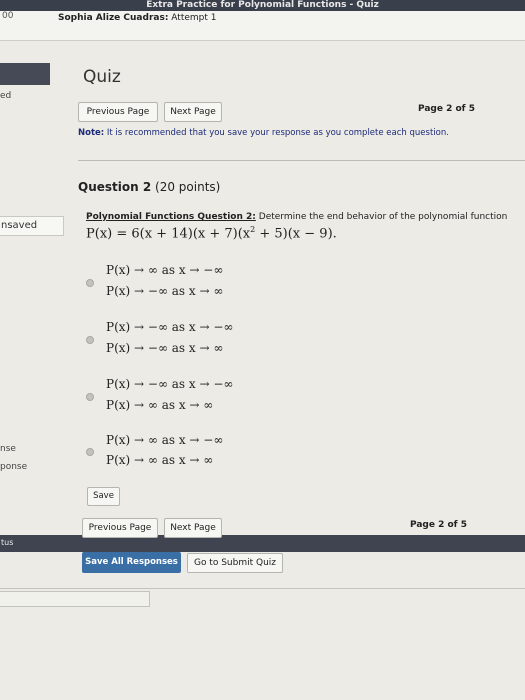 This screenshot has height=700, width=525. What do you see at coordinates (25, 74) in the screenshot?
I see `sidebar-dark-block` at bounding box center [25, 74].